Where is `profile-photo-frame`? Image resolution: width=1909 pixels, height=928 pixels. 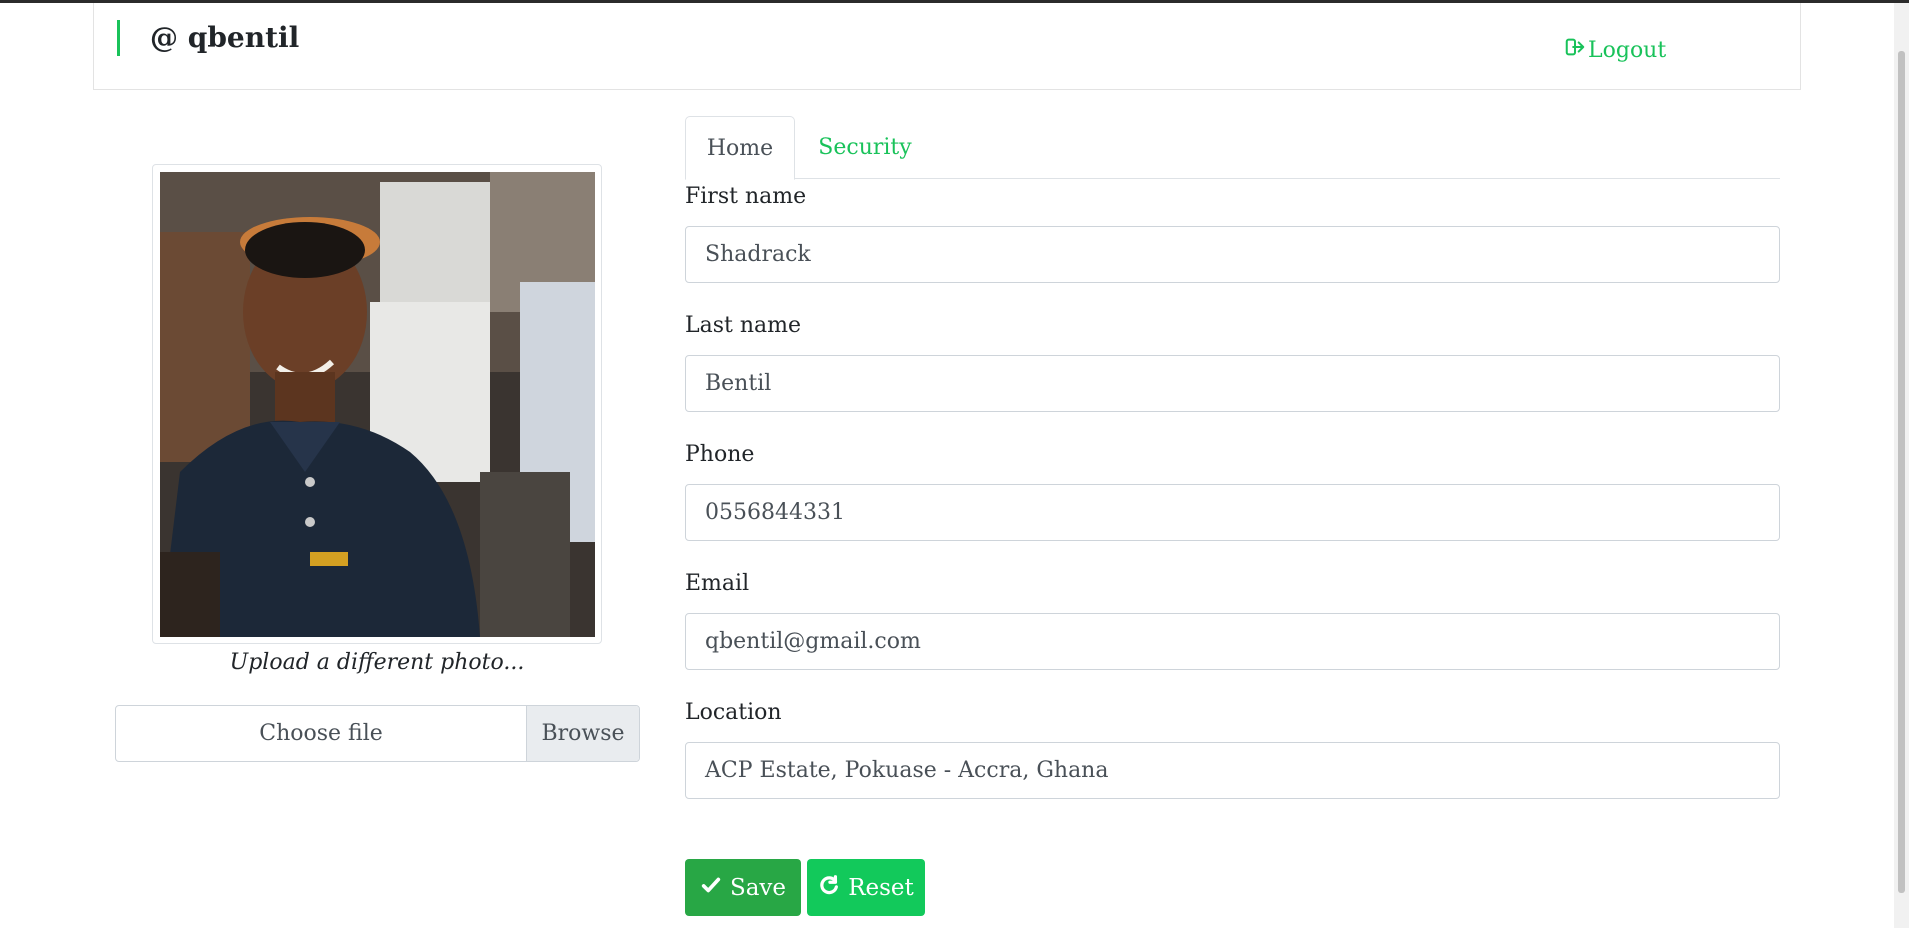
profile-photo-frame is located at coordinates (377, 404).